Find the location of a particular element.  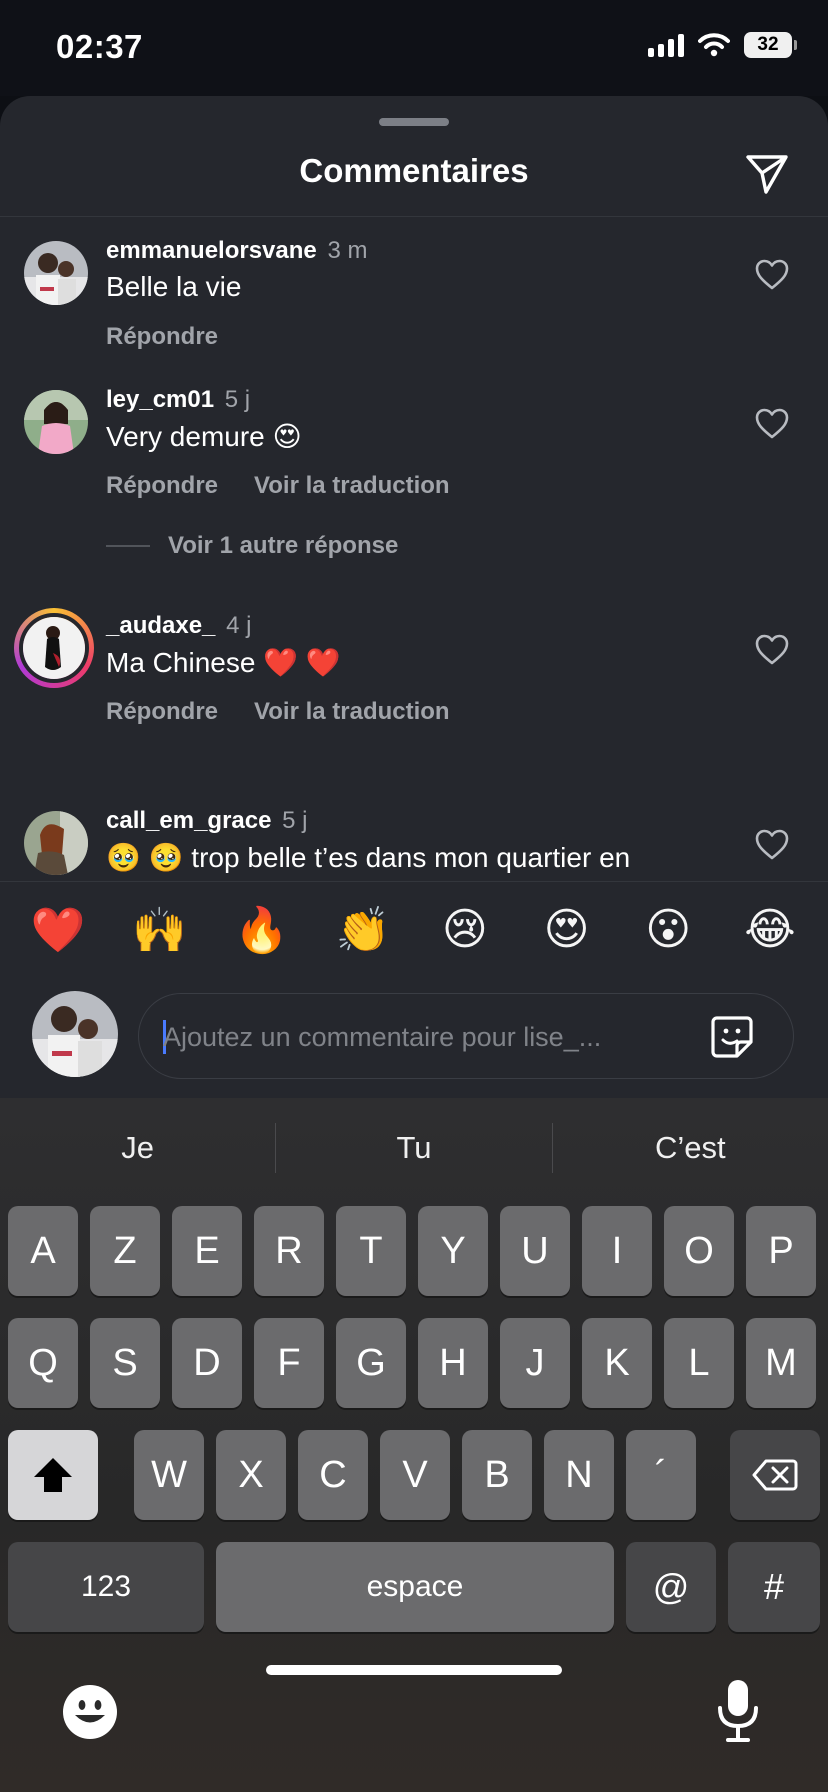

status-icons: 32 is located at coordinates (722, 45).